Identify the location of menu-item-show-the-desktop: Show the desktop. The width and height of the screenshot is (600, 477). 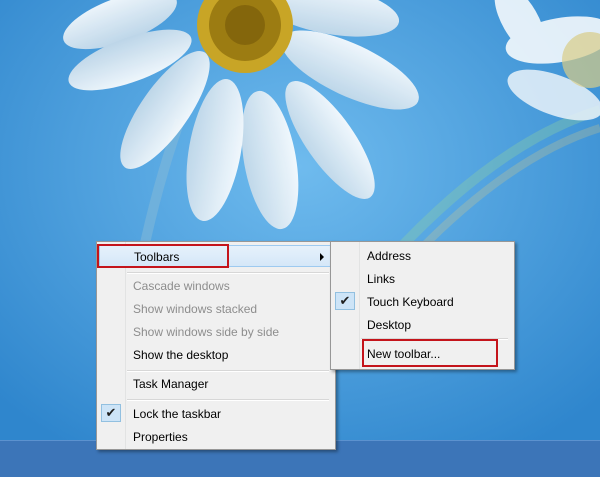
(215, 355).